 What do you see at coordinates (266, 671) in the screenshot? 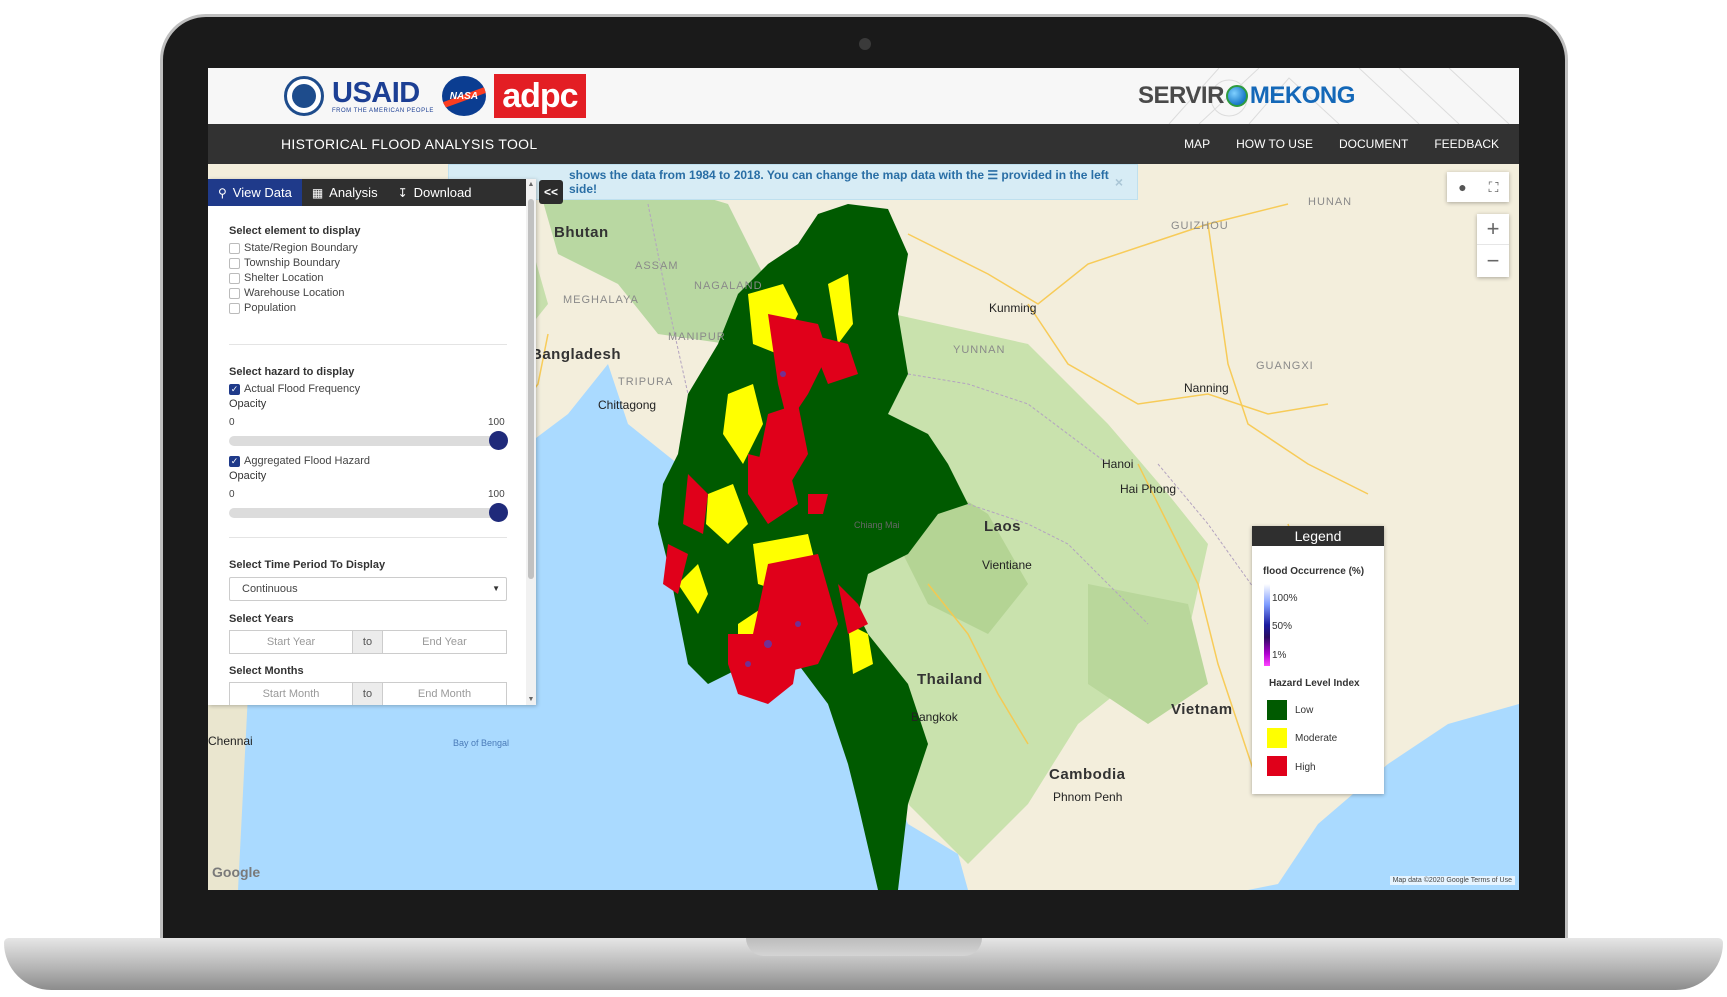
I see `months-title: Select Months` at bounding box center [266, 671].